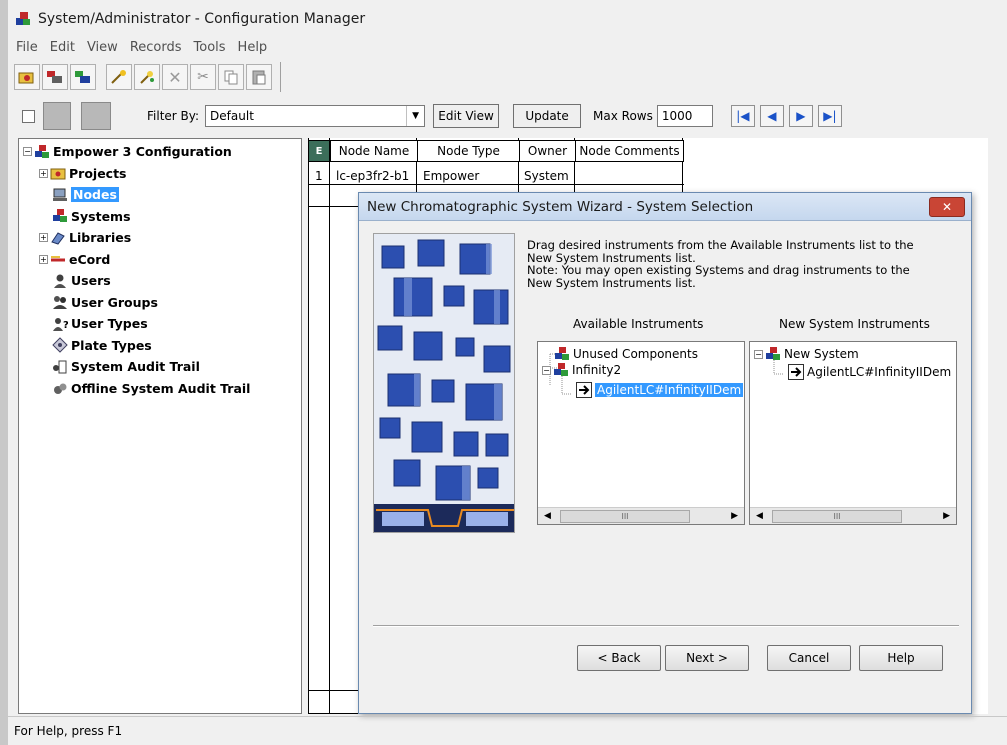 This screenshot has width=1007, height=745. I want to click on first-record-icon: |◀, so click(742, 116).